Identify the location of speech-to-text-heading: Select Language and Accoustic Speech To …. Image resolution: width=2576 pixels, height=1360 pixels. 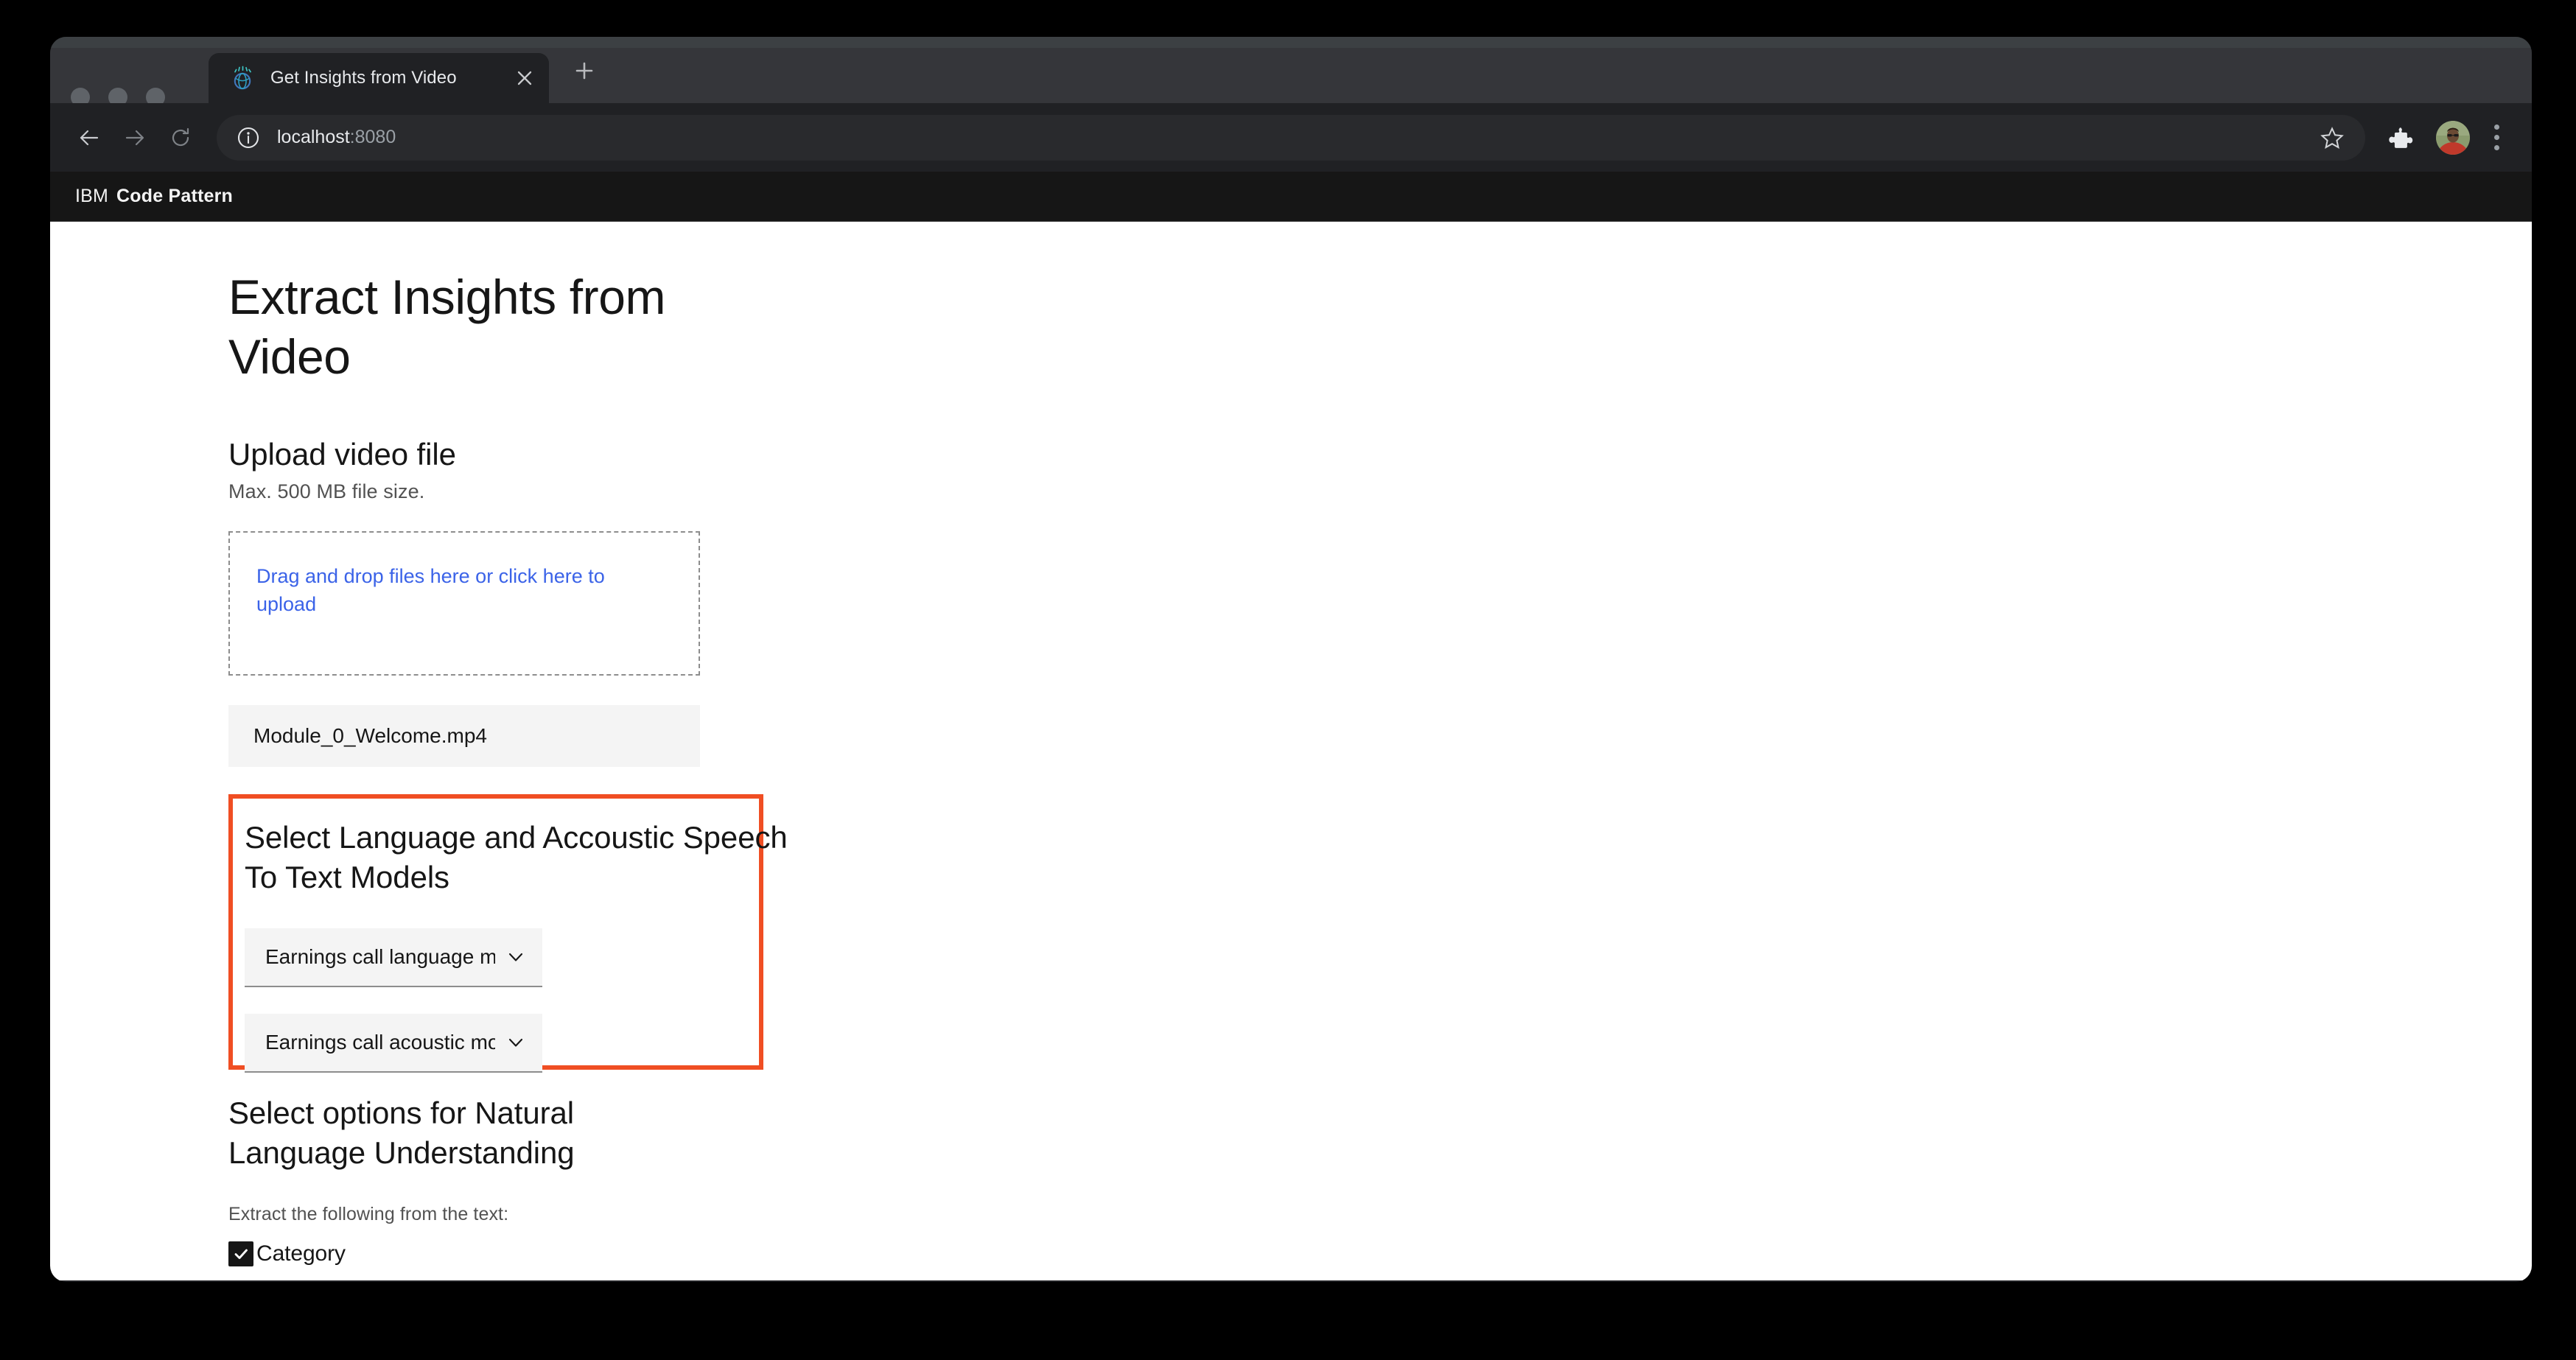
(516, 857).